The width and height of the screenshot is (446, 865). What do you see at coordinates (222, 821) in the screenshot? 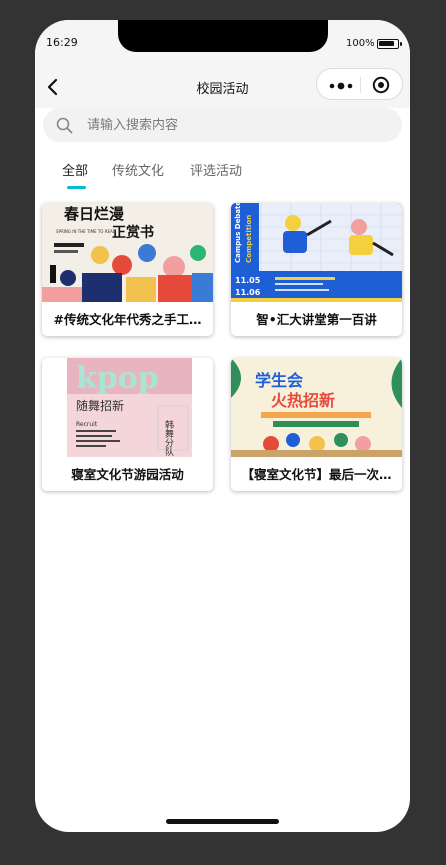
I see `home-indicator` at bounding box center [222, 821].